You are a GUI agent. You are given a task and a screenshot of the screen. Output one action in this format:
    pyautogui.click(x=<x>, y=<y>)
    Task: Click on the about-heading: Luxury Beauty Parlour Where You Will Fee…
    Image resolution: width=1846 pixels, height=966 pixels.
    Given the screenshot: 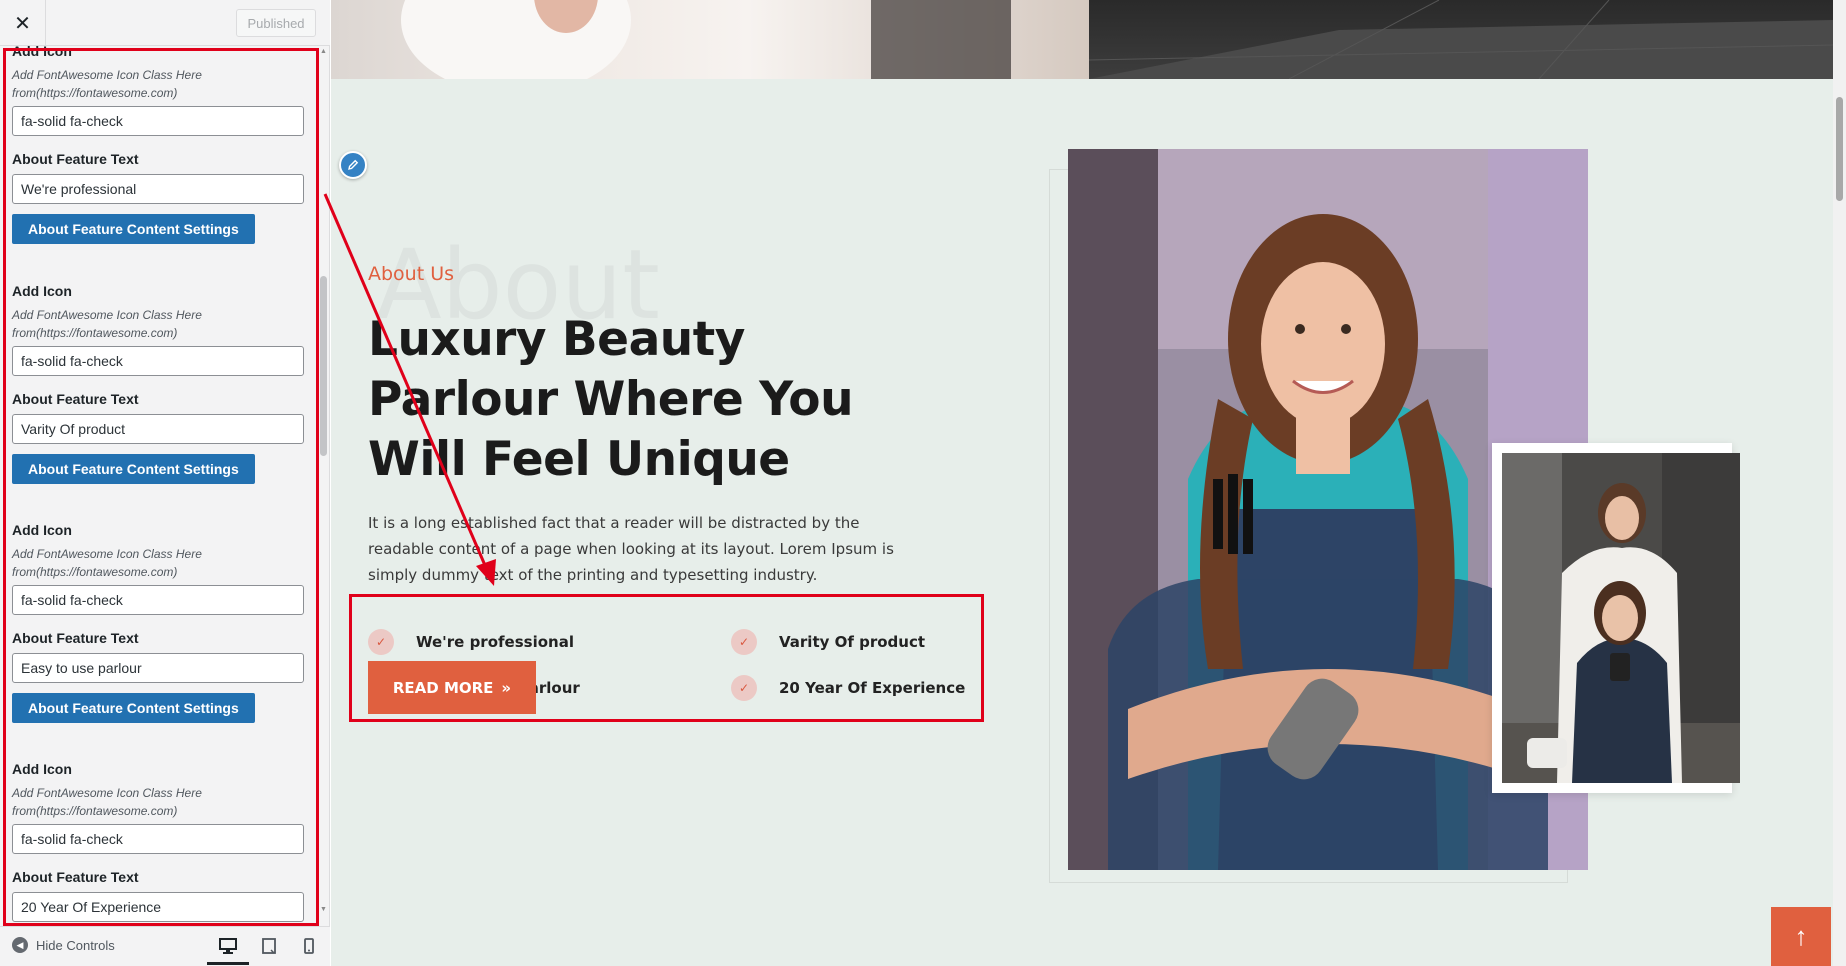 What is the action you would take?
    pyautogui.click(x=611, y=399)
    